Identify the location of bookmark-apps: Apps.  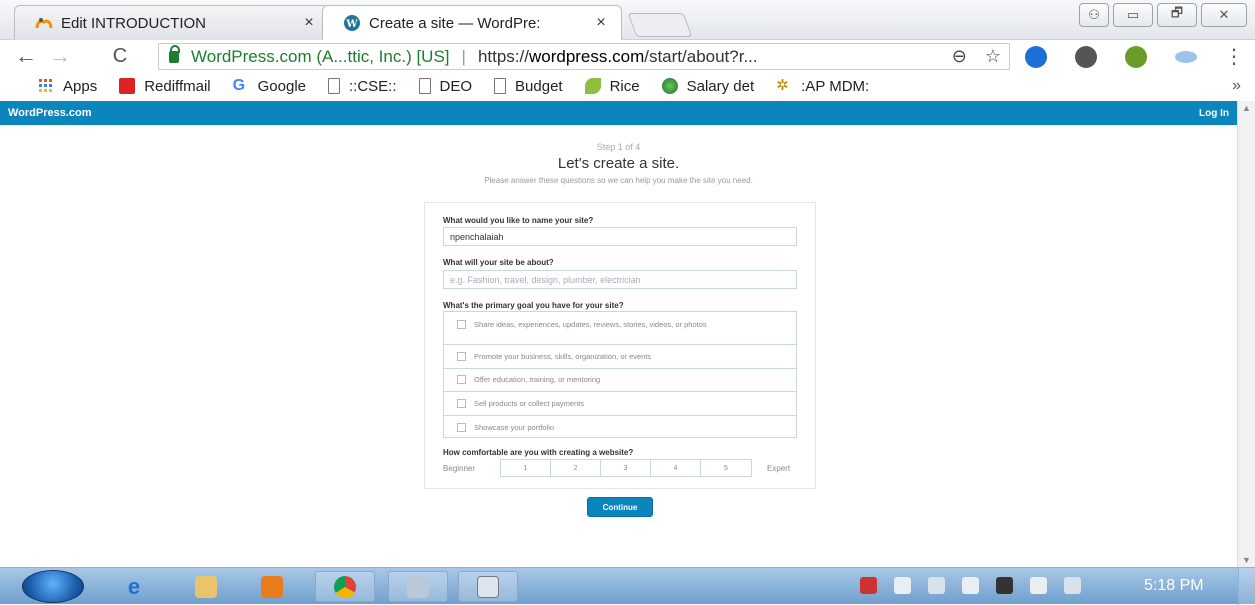
(67, 86).